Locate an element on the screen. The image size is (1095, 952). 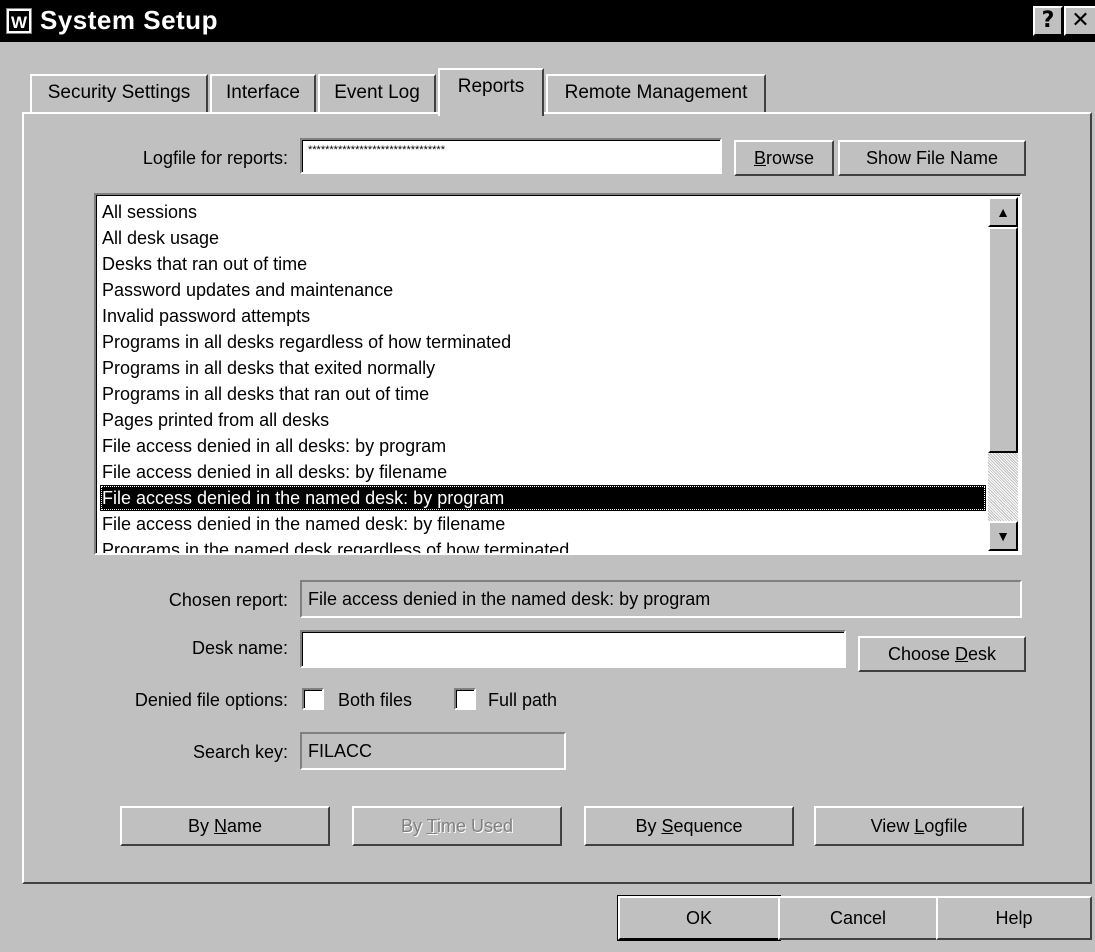
by-time-mnemonic: T is located at coordinates (431, 826).